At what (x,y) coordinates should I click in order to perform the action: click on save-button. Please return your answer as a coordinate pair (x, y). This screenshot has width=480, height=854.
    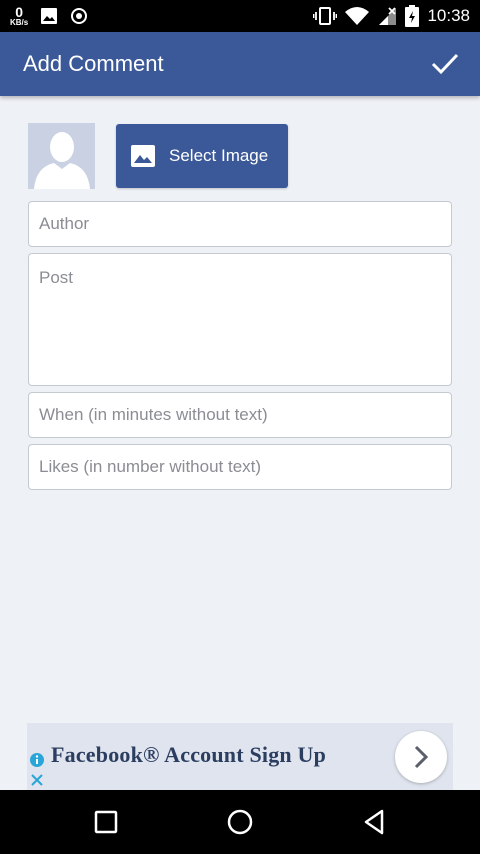
    Looking at the image, I should click on (445, 64).